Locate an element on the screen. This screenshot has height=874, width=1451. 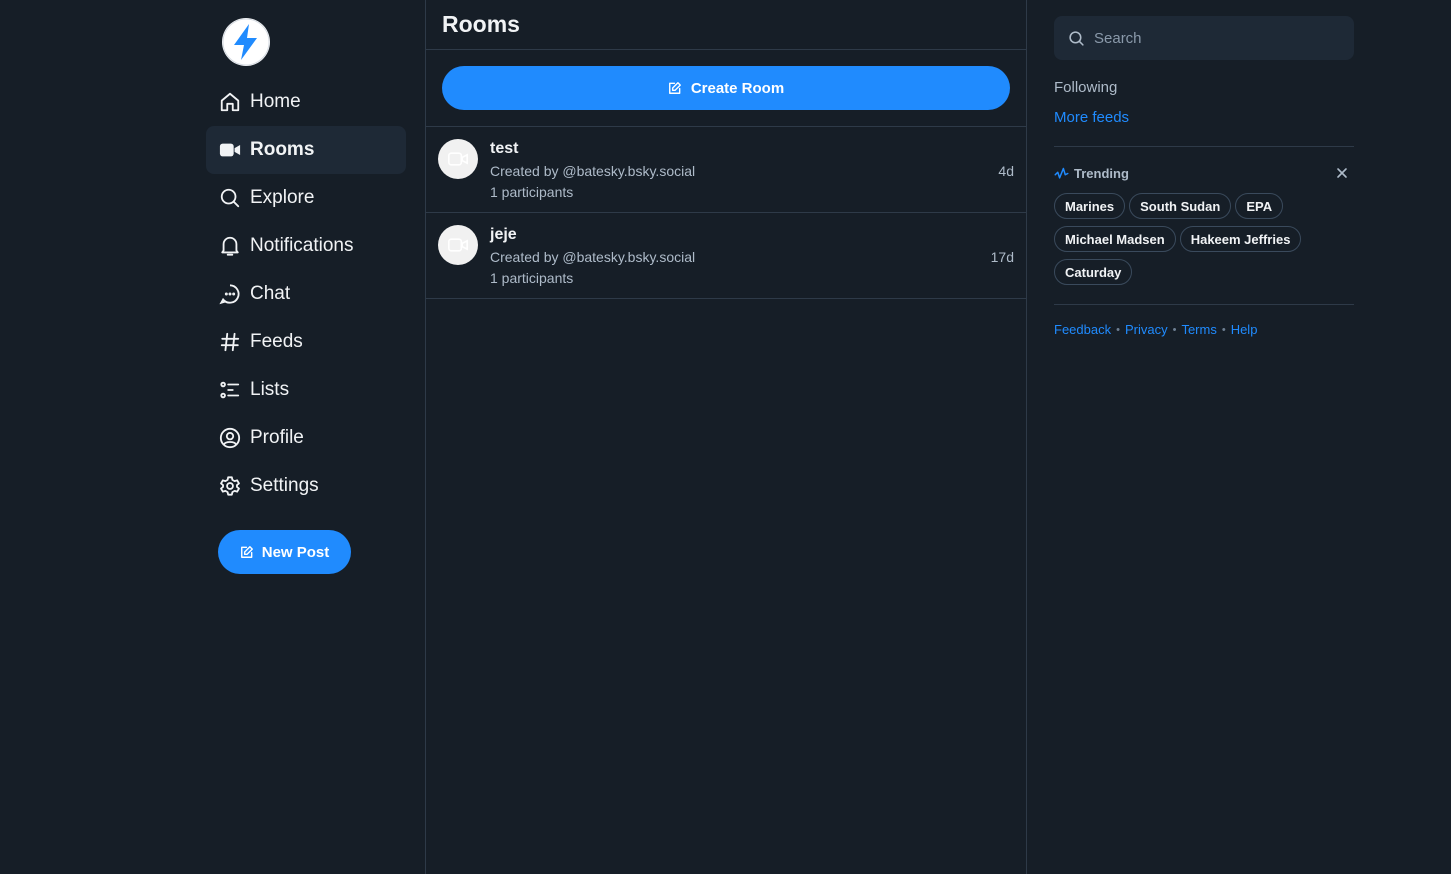
nav-item-lists: Lists is located at coordinates (306, 390).